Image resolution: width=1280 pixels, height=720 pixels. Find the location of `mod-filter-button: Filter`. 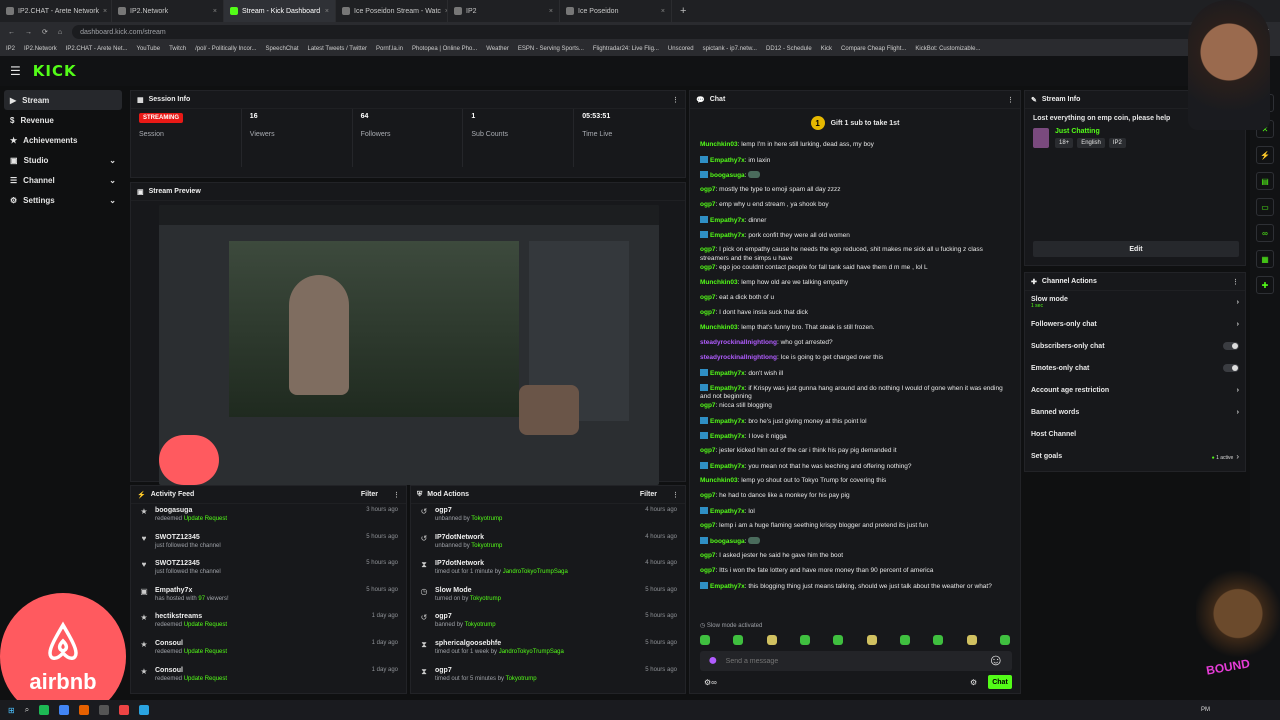

mod-filter-button: Filter is located at coordinates (648, 494).